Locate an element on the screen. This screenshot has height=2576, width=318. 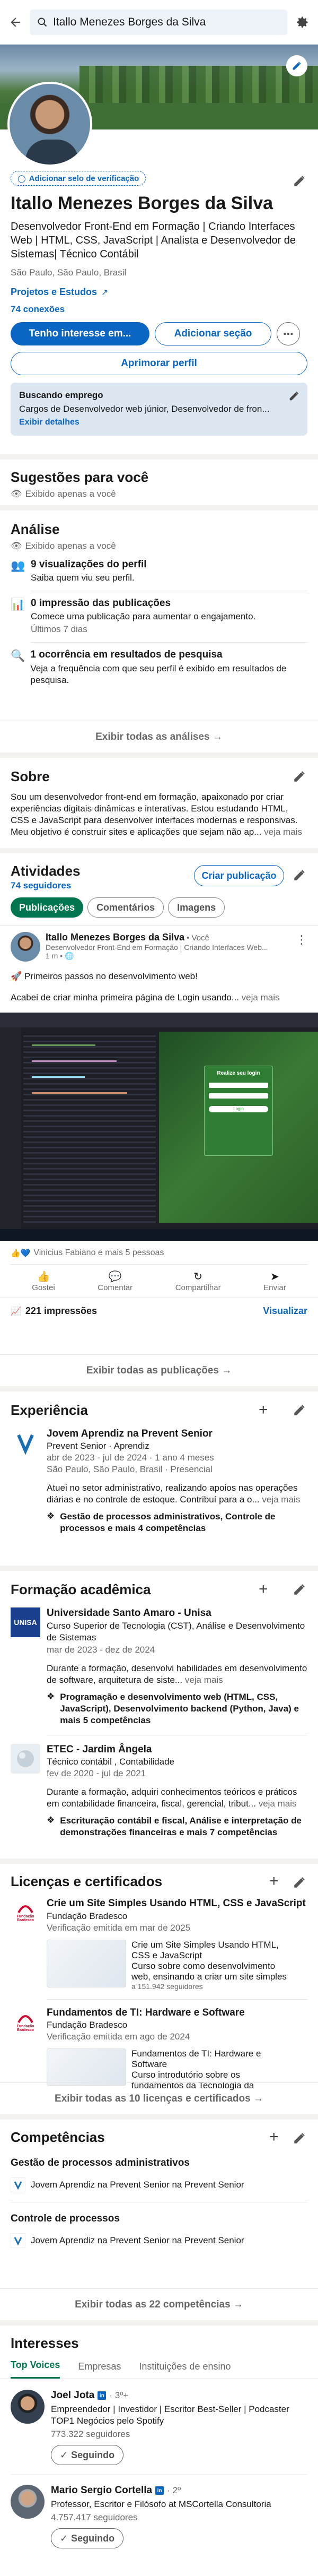
show-all-skills-link: Exibir todas as 22 competências → is located at coordinates (159, 2304).